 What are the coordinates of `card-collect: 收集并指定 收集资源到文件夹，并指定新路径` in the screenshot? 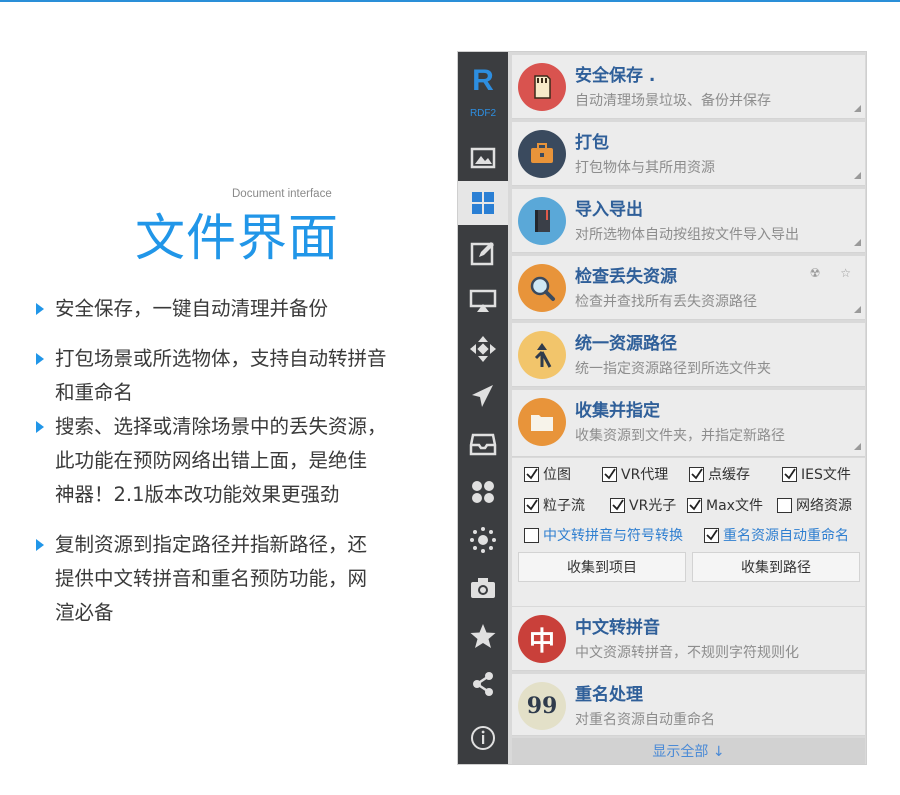 It's located at (688, 423).